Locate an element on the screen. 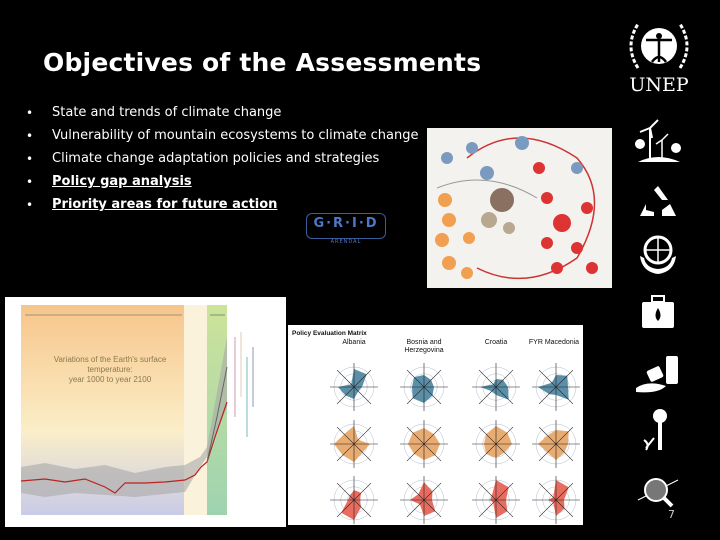 This screenshot has height=540, width=720. grid-arendal-logo: G·R·I·D ARENDAL is located at coordinates (346, 232).